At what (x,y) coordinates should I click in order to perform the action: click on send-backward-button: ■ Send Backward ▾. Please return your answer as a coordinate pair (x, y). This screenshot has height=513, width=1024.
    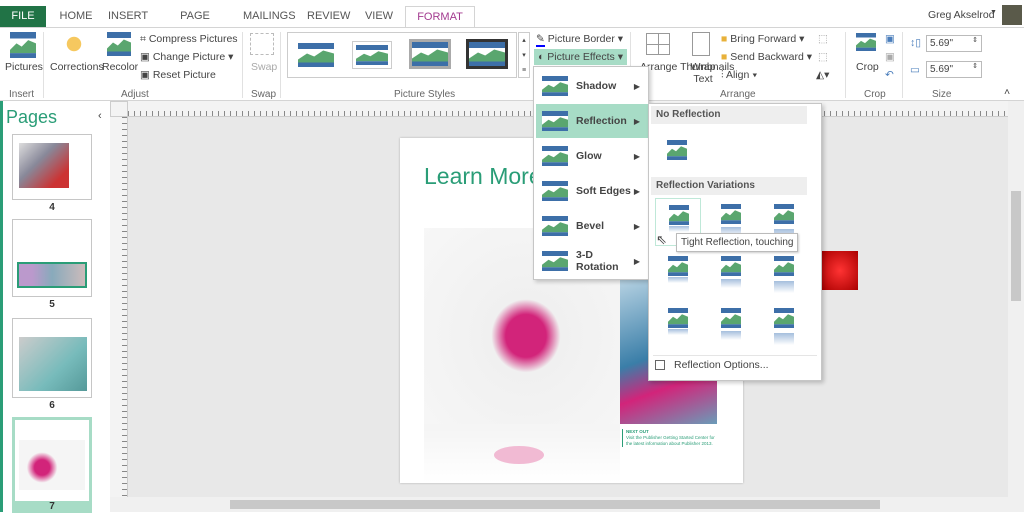
    Looking at the image, I should click on (766, 57).